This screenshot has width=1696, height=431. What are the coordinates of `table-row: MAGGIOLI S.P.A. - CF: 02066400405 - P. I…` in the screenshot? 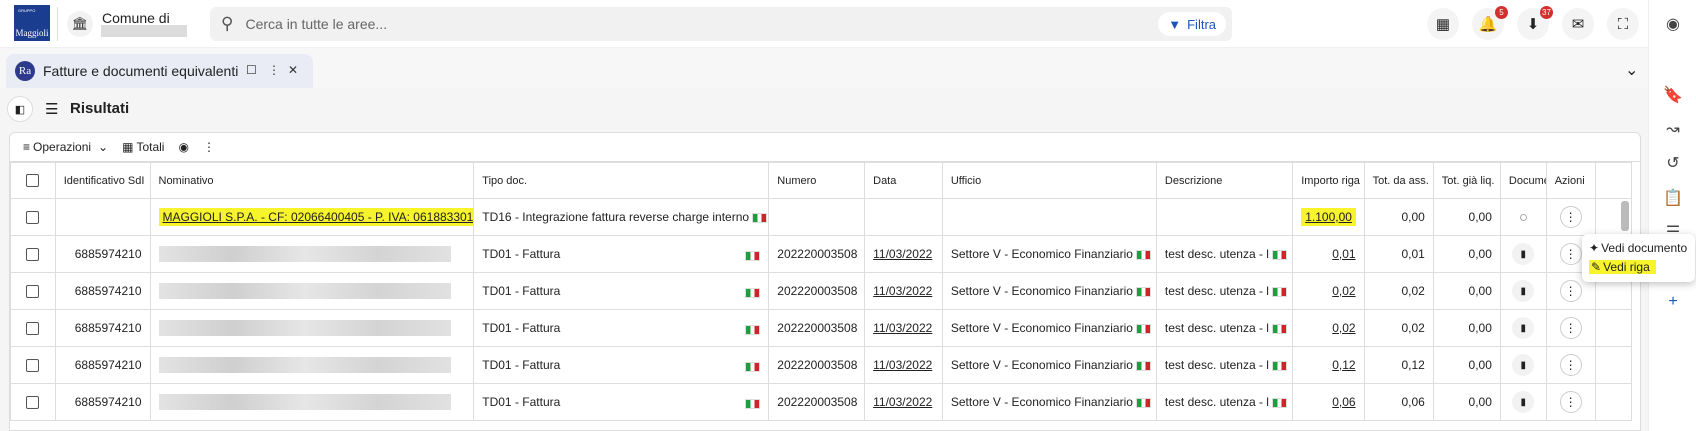 It's located at (821, 217).